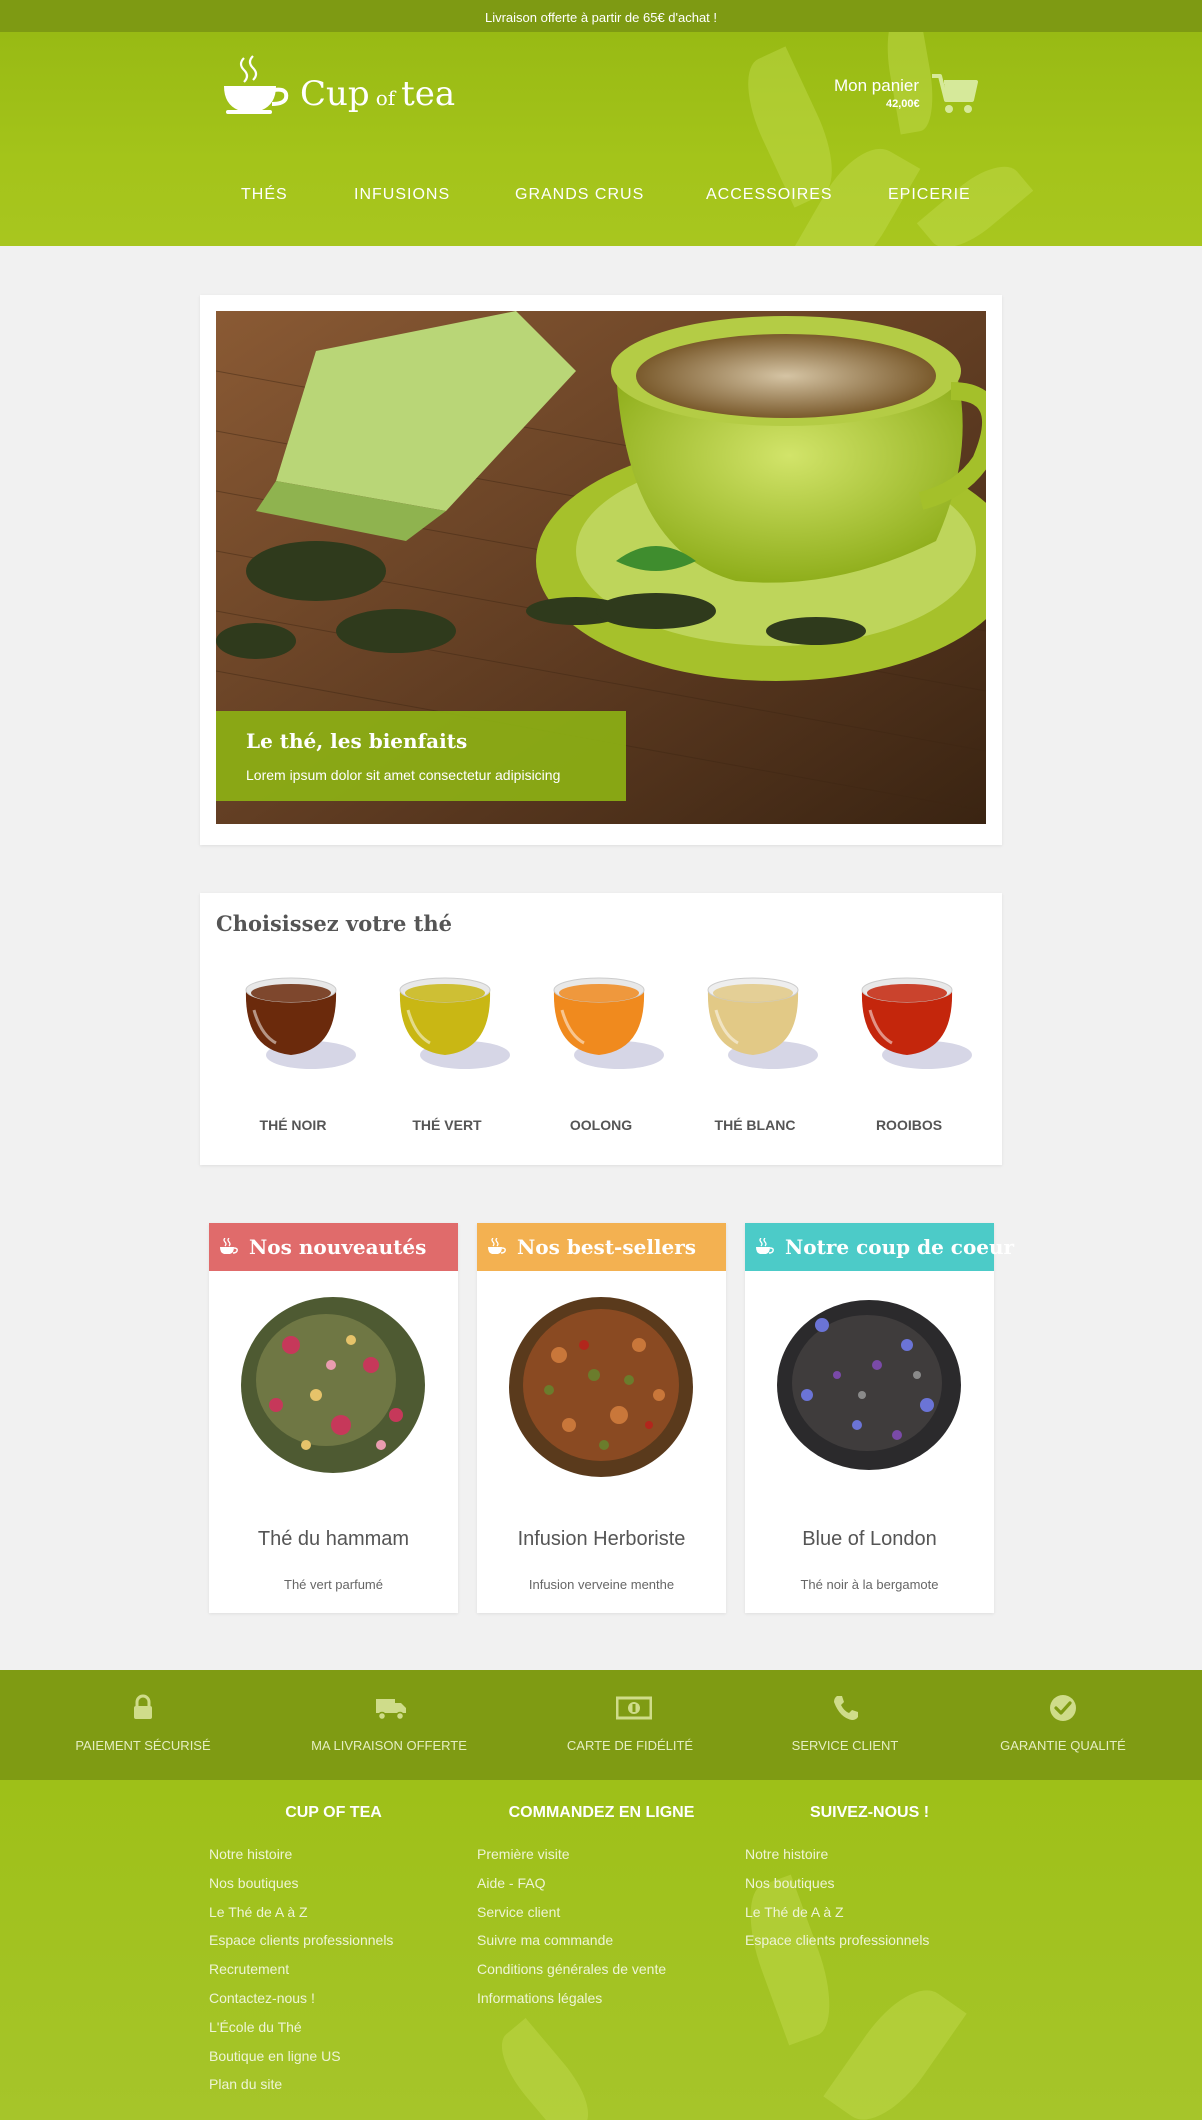 The image size is (1202, 2120). Describe the element at coordinates (601, 1247) in the screenshot. I see `card-header: Nos best-sellers` at that location.